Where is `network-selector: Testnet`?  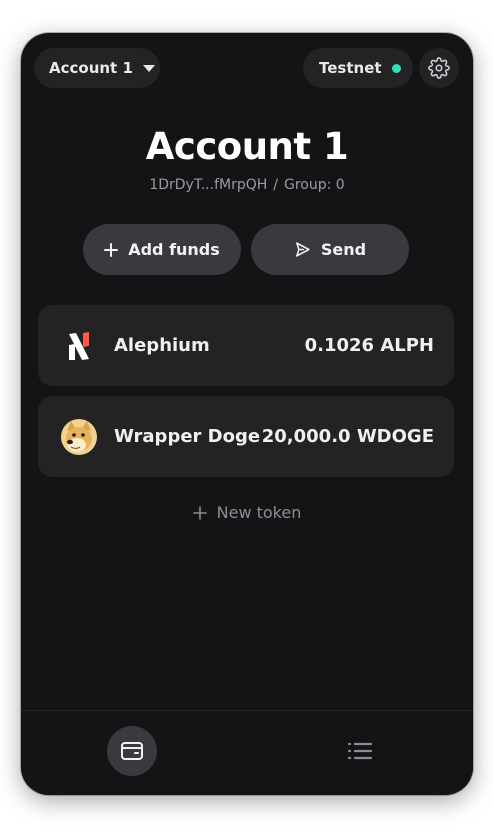
network-selector: Testnet is located at coordinates (358, 68).